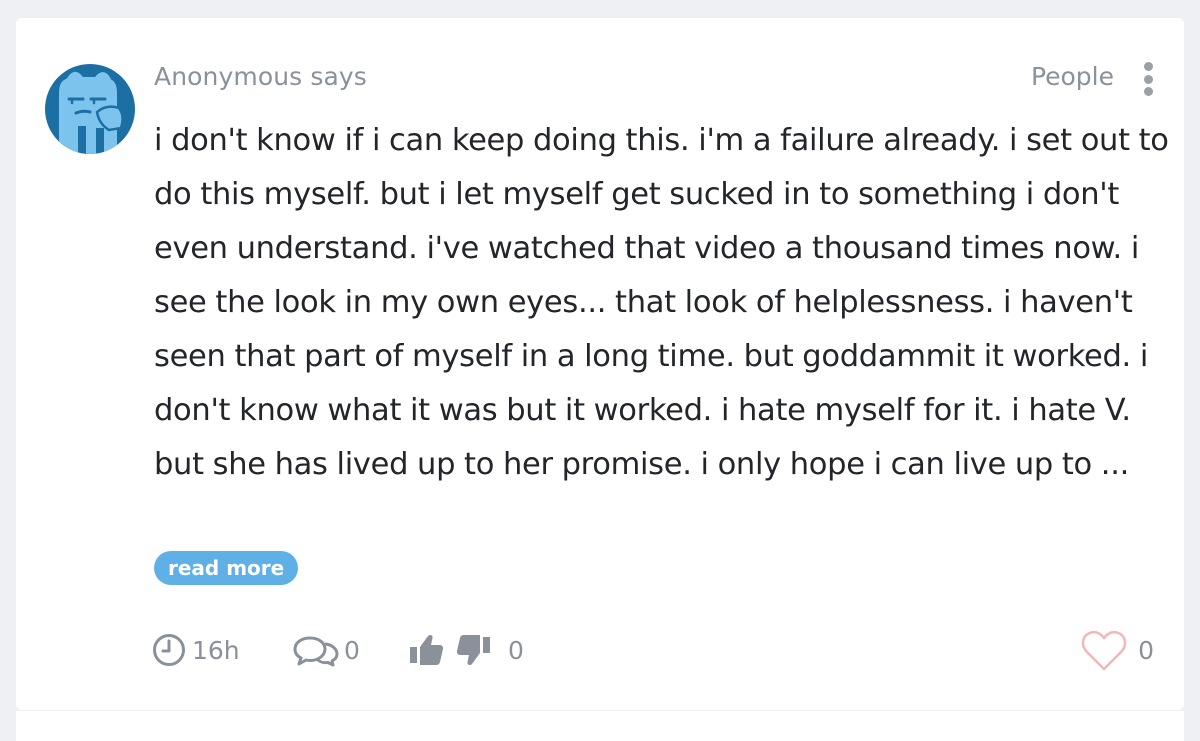  What do you see at coordinates (1072, 76) in the screenshot?
I see `category-link: People` at bounding box center [1072, 76].